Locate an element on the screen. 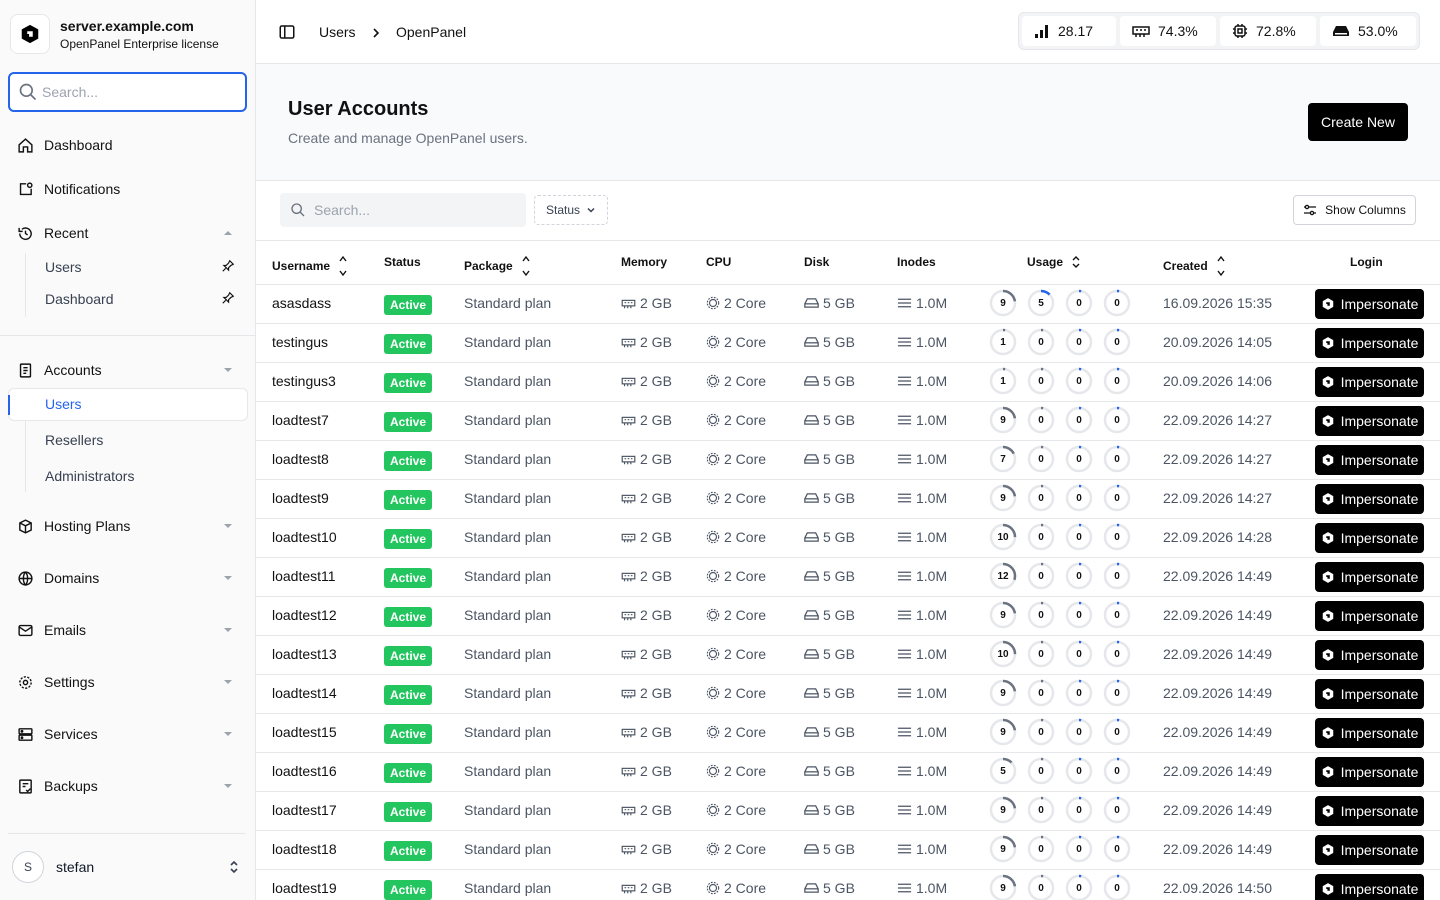 The height and width of the screenshot is (900, 1440). status-filter-button: Status is located at coordinates (571, 210).